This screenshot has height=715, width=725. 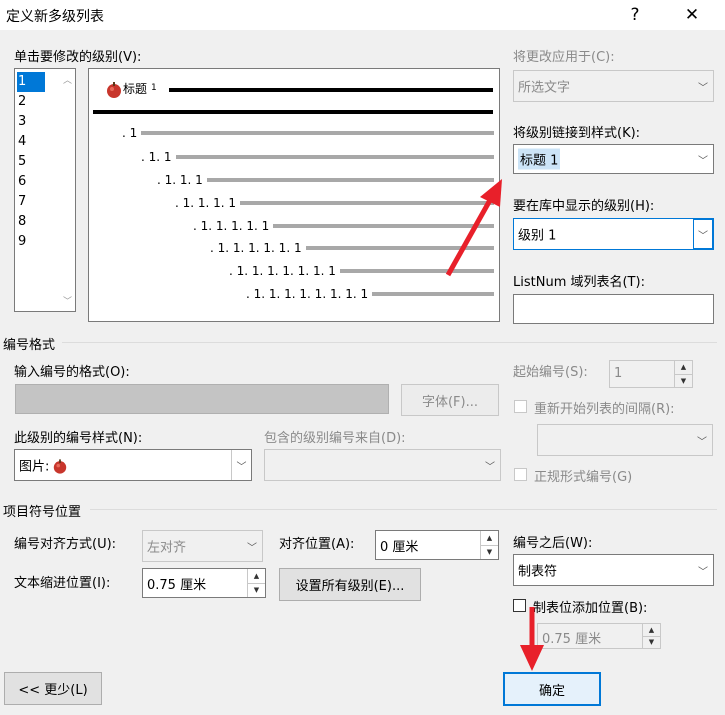 I want to click on ok-button: 确定, so click(x=552, y=689).